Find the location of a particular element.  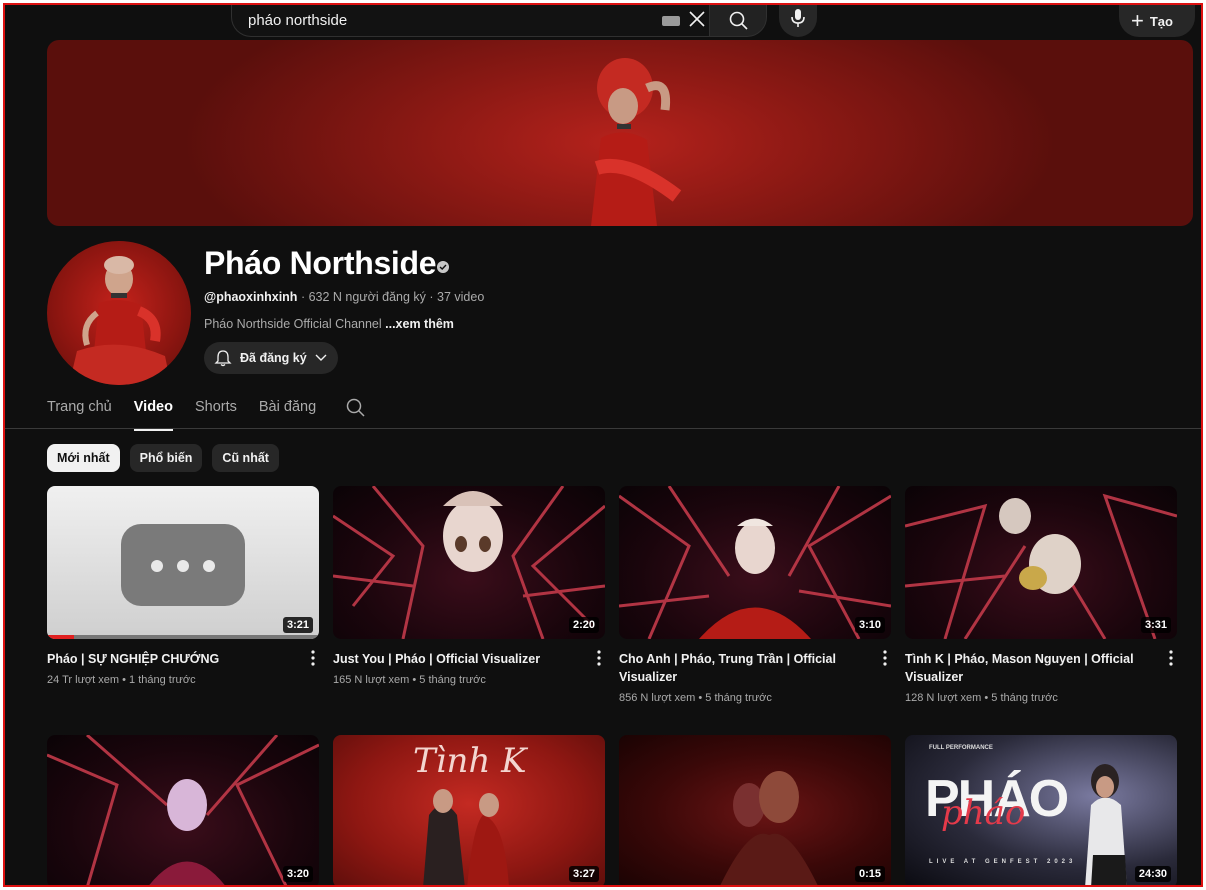

tabs-divider is located at coordinates (603, 428).